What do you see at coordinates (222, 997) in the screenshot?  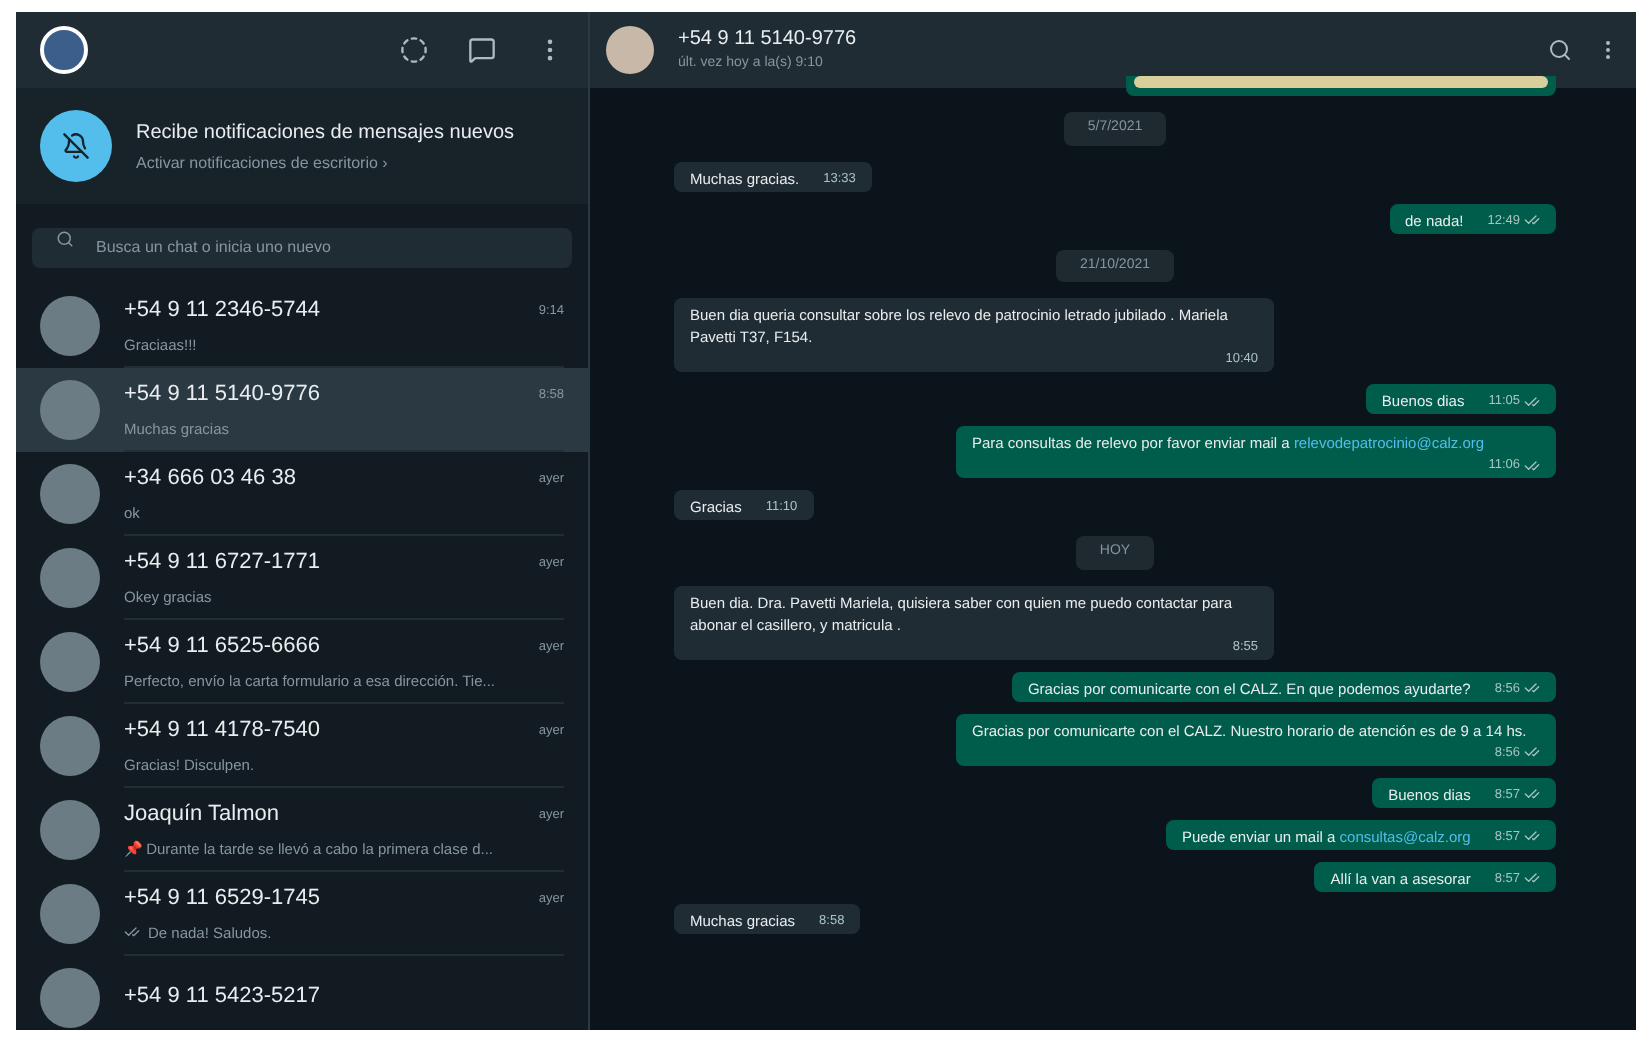 I see `contact-name: +54 9 11 5423-5217` at bounding box center [222, 997].